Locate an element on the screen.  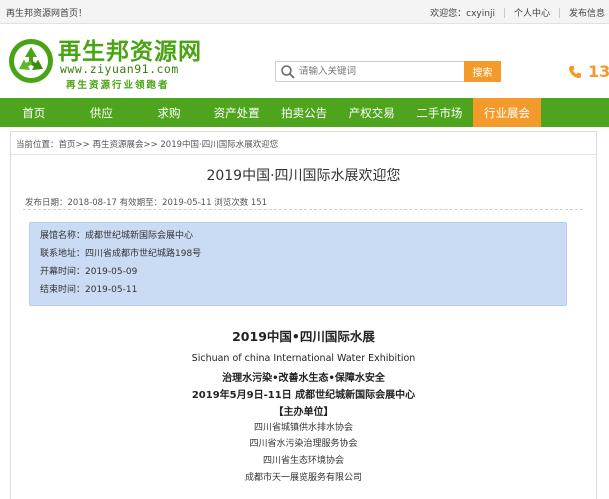
top-user-links: 欢迎您：cxyinji 个人中心 发布信息 is located at coordinates (517, 12).